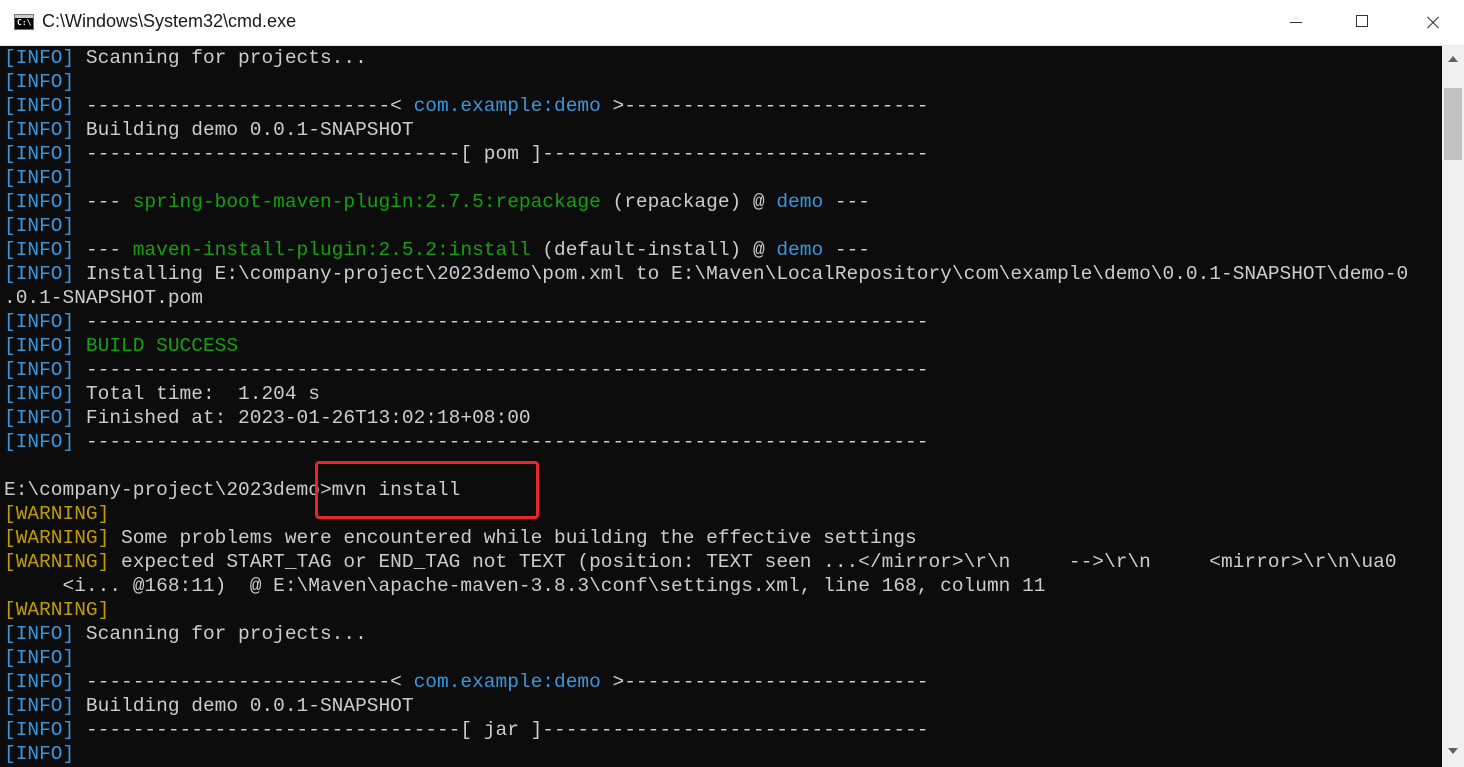  What do you see at coordinates (722, 394) in the screenshot?
I see `console-line: [INFO] Total time: 1.204 s` at bounding box center [722, 394].